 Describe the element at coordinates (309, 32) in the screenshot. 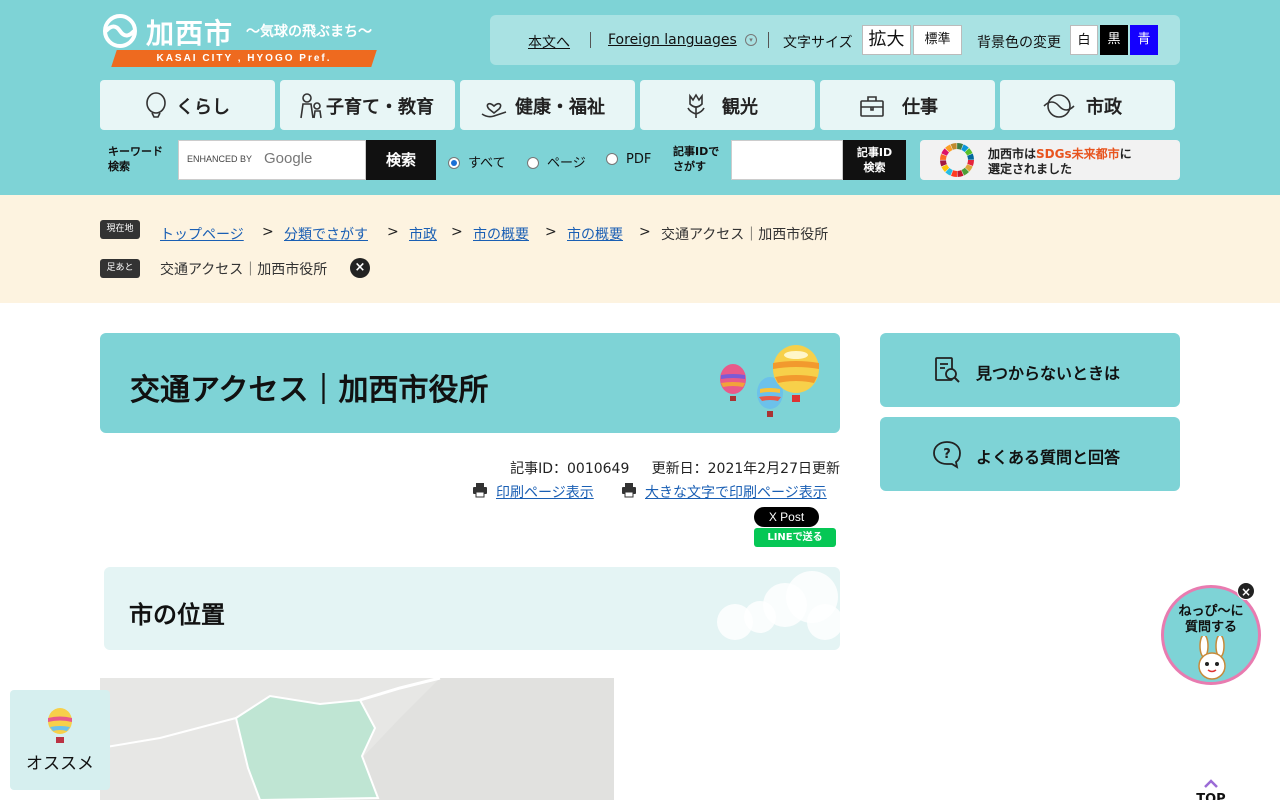

I see `logo-catchphrase: 〜気球の飛ぶまち〜` at that location.